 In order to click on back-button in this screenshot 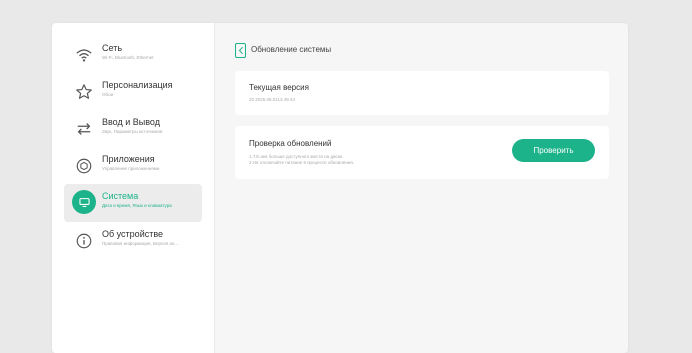, I will do `click(240, 50)`.